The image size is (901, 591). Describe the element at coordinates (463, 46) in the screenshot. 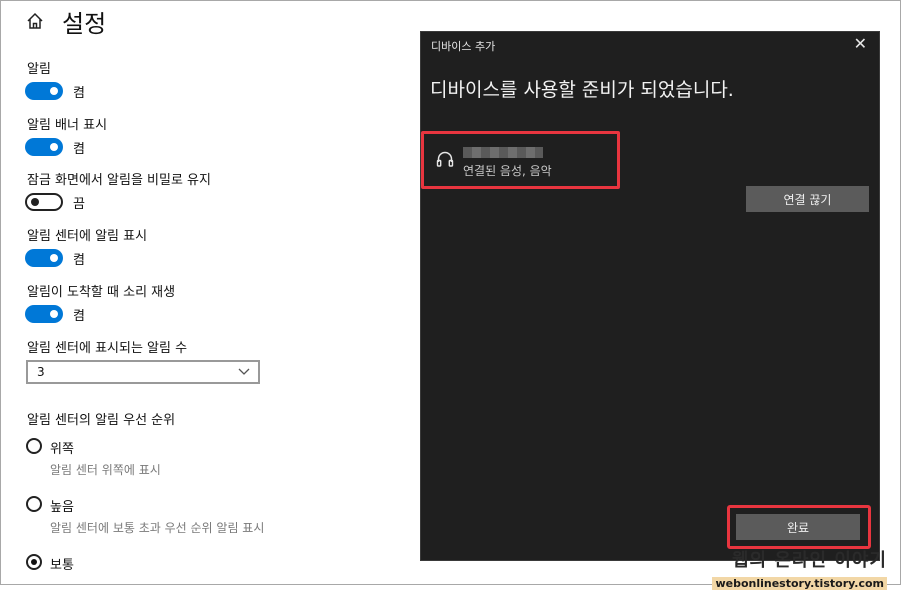

I see `dialog-title: 디바이스 추가` at that location.